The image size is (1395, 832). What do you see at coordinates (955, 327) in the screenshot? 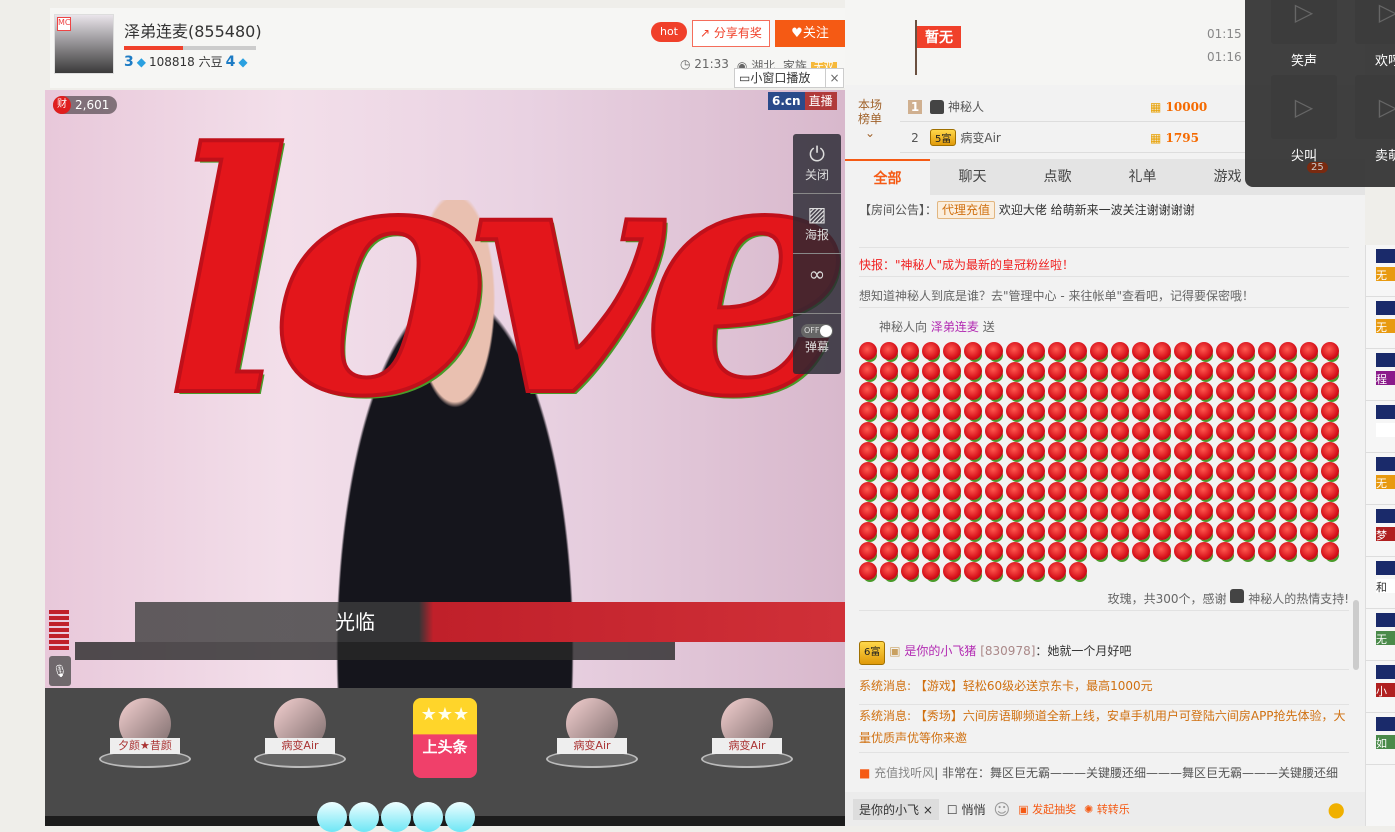
I see `gift-recipient: 泽弟连麦` at bounding box center [955, 327].